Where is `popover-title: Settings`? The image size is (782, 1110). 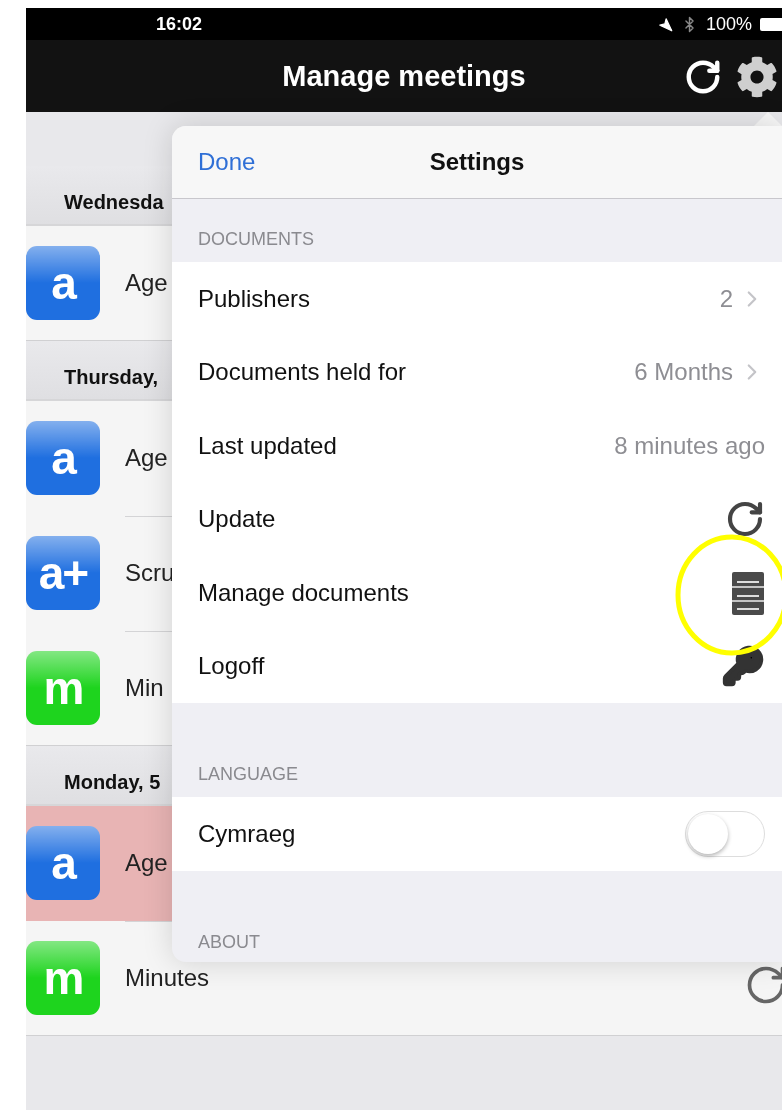 popover-title: Settings is located at coordinates (477, 162).